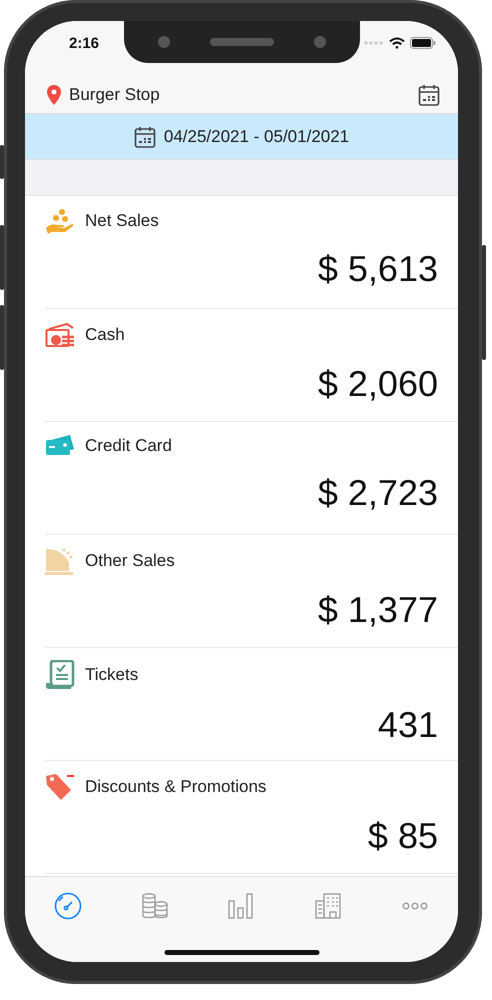 The height and width of the screenshot is (1000, 492). Describe the element at coordinates (154, 906) in the screenshot. I see `coins-icon` at that location.